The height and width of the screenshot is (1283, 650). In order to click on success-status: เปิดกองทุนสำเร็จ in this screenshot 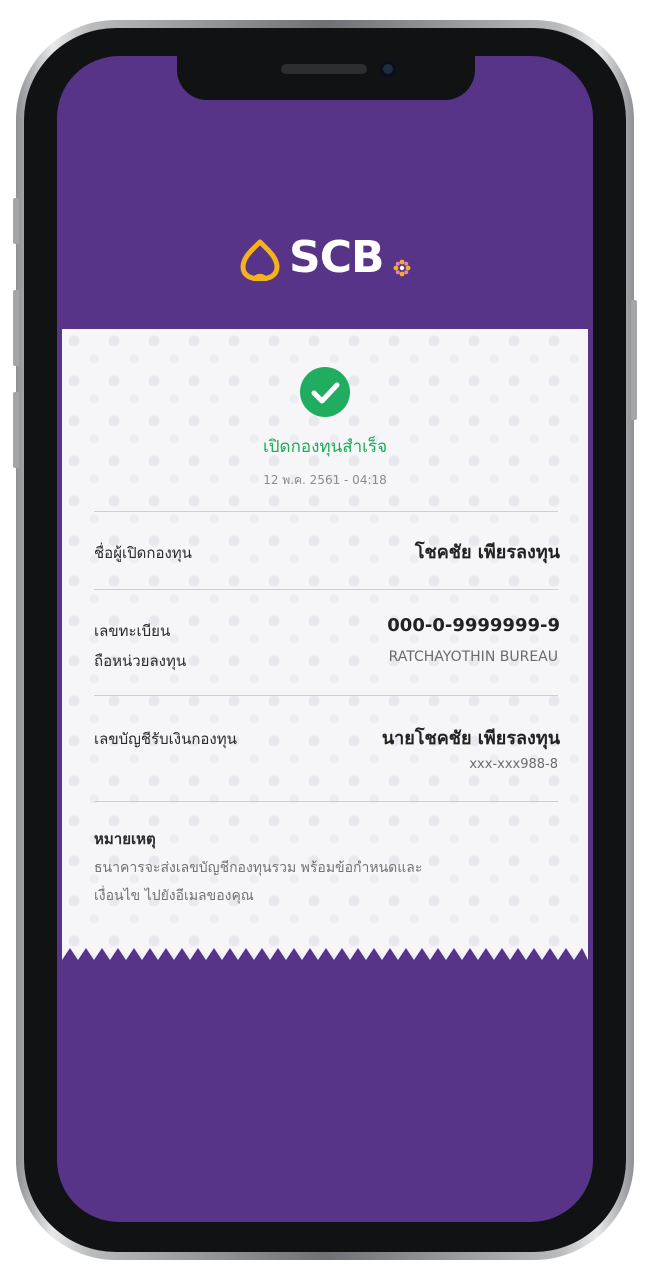, I will do `click(325, 447)`.